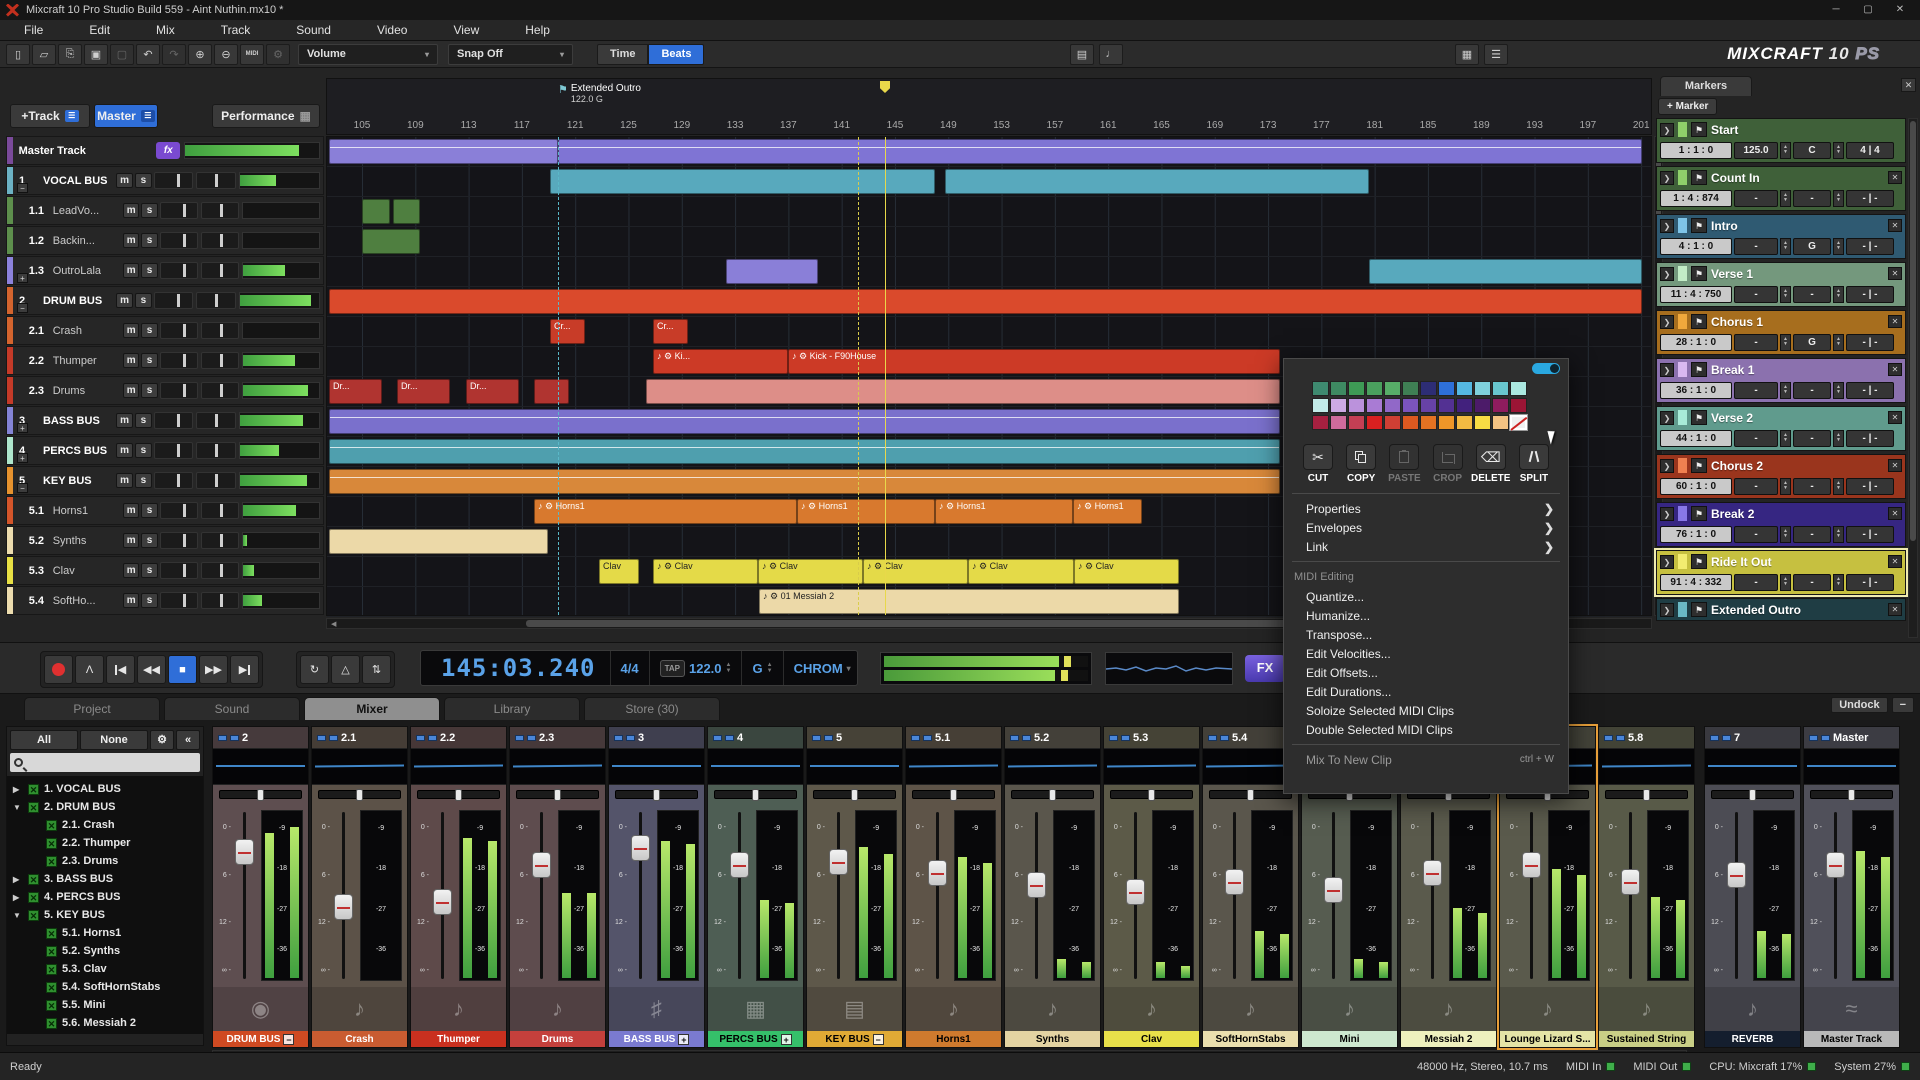  Describe the element at coordinates (1851, 737) in the screenshot. I see `strip-header: Master` at that location.